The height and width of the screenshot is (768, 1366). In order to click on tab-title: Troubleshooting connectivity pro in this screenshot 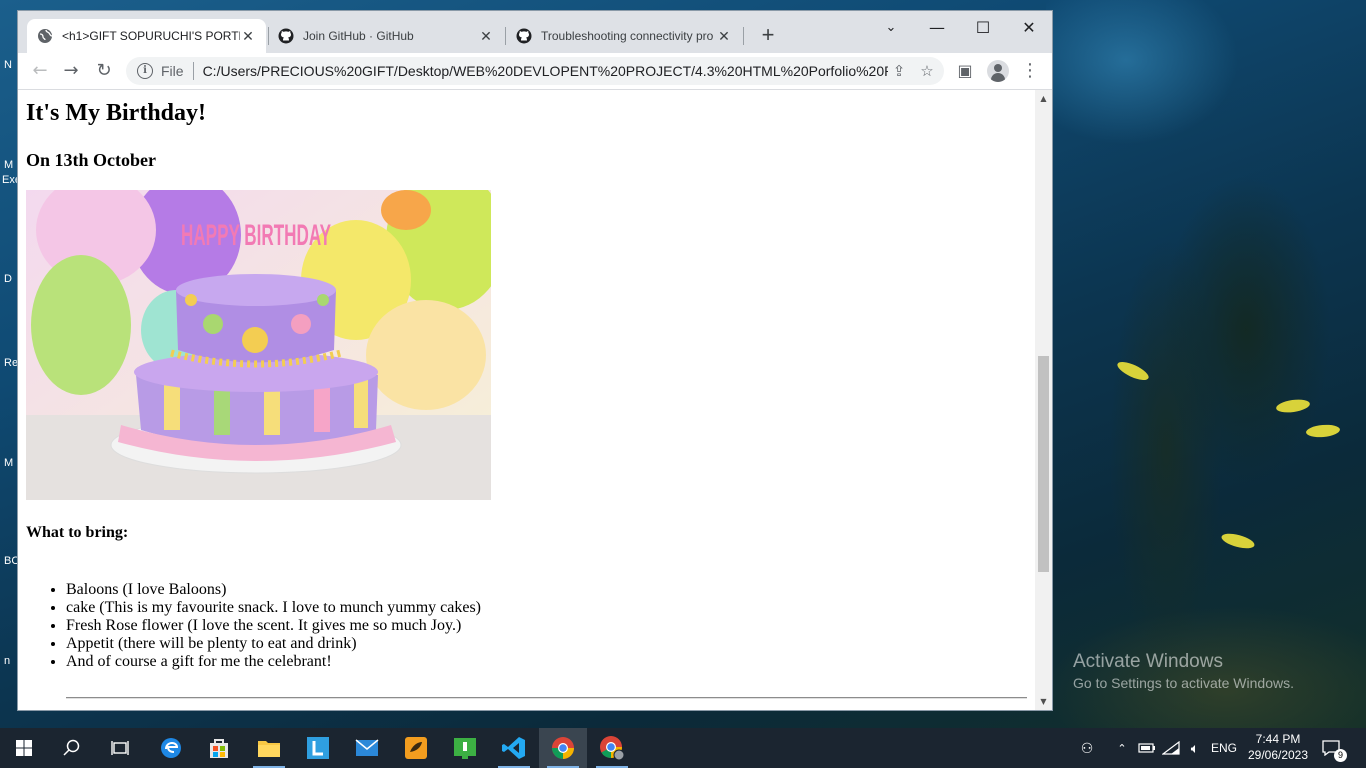, I will do `click(627, 36)`.